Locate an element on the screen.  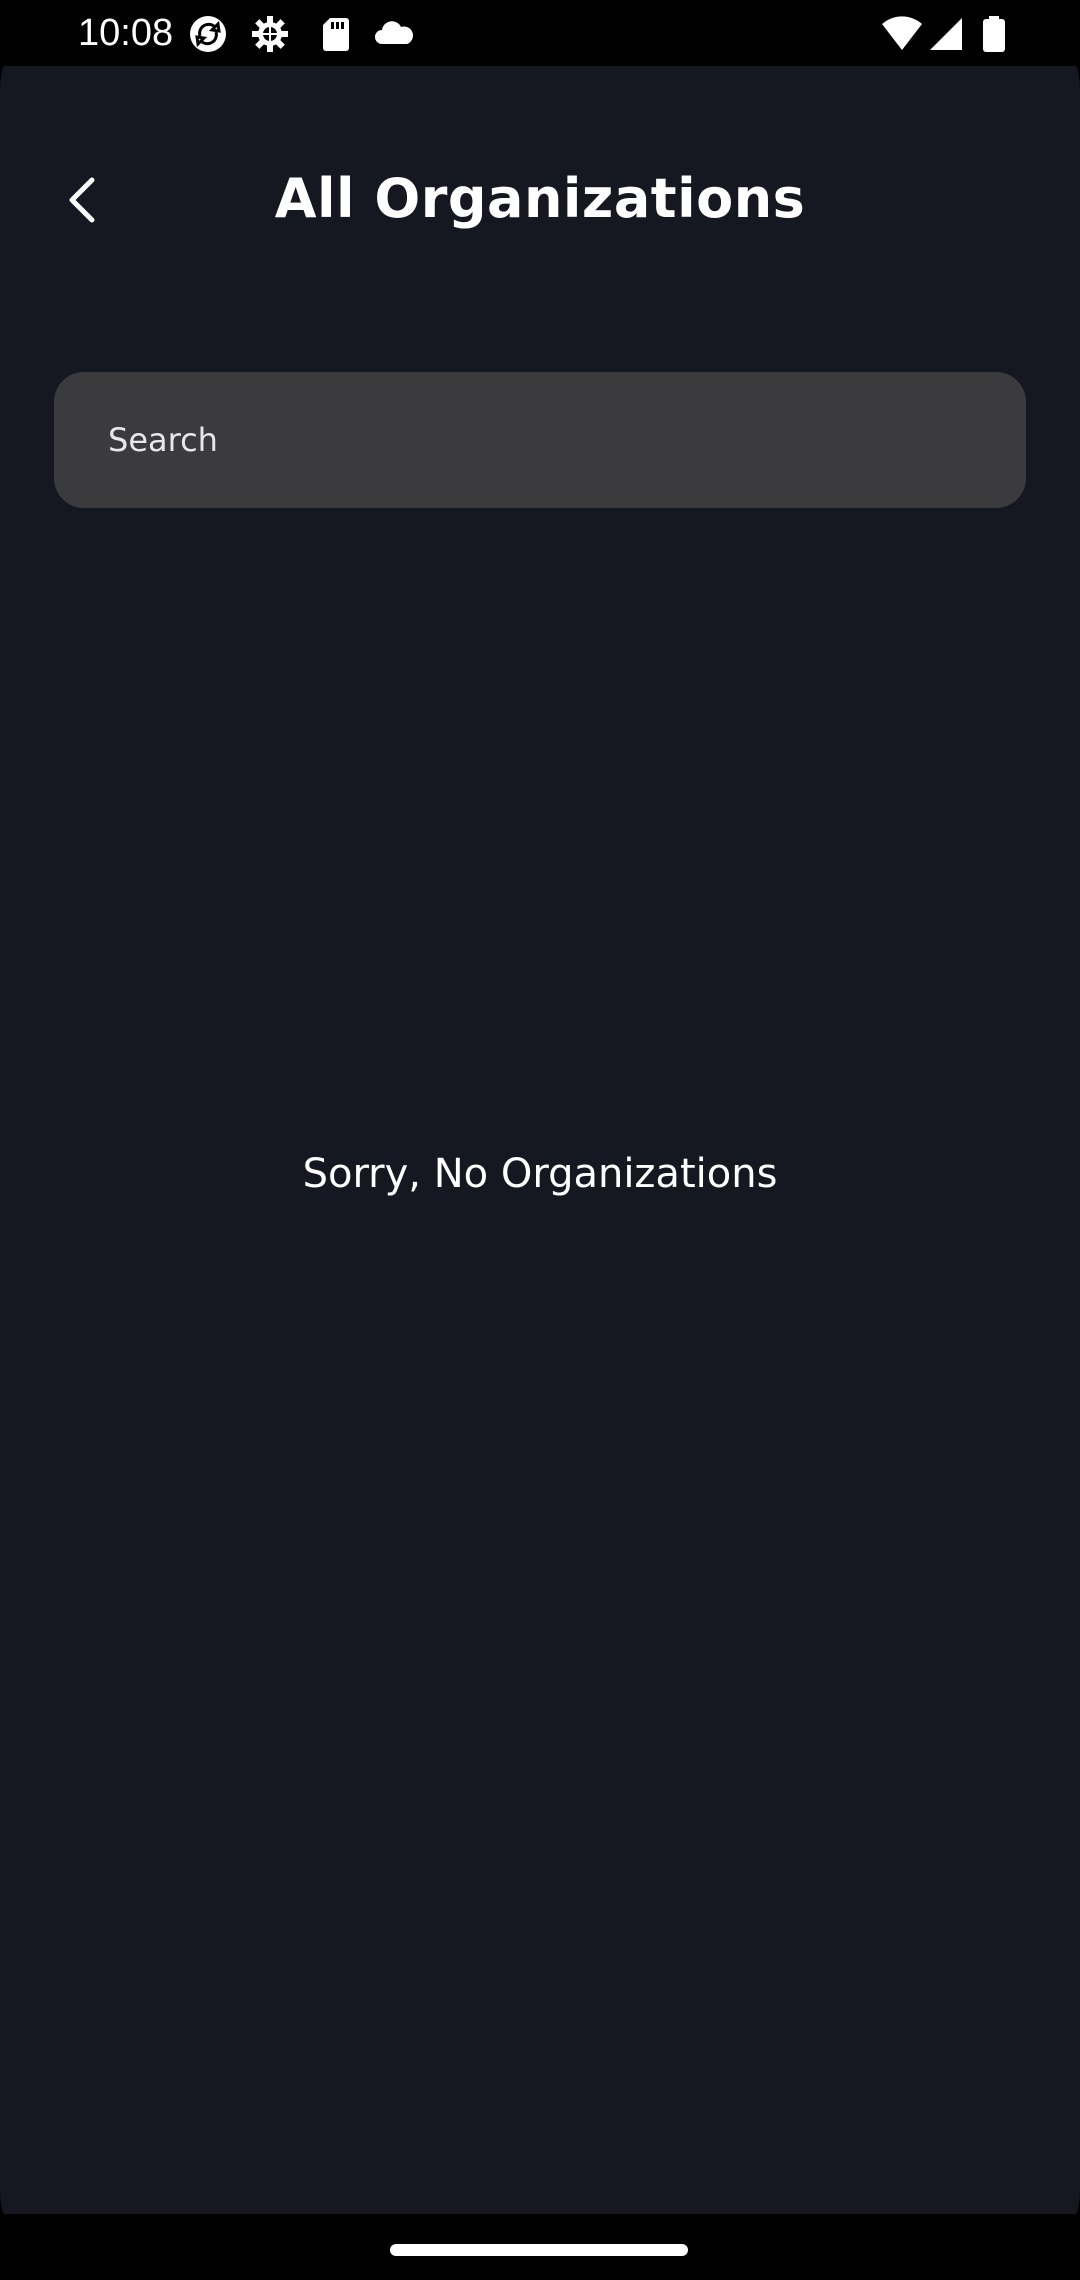
settings-gear-icon is located at coordinates (270, 34).